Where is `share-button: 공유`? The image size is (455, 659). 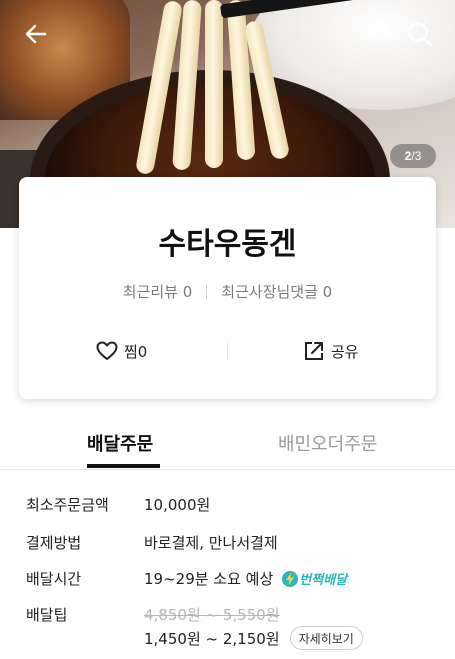
share-button: 공유 is located at coordinates (331, 351).